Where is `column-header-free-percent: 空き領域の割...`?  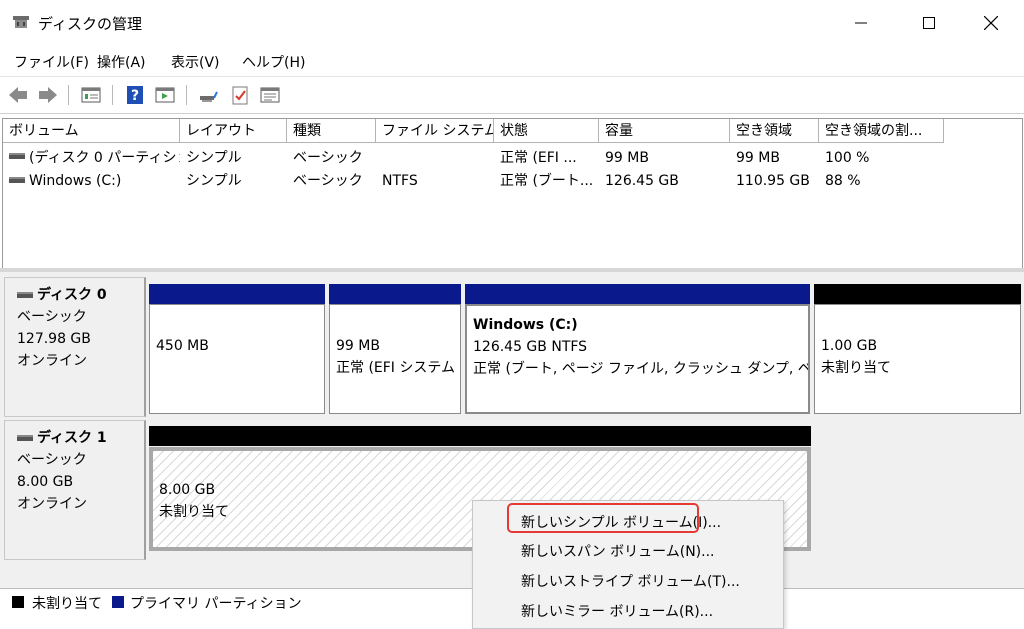
column-header-free-percent: 空き領域の割... is located at coordinates (881, 131).